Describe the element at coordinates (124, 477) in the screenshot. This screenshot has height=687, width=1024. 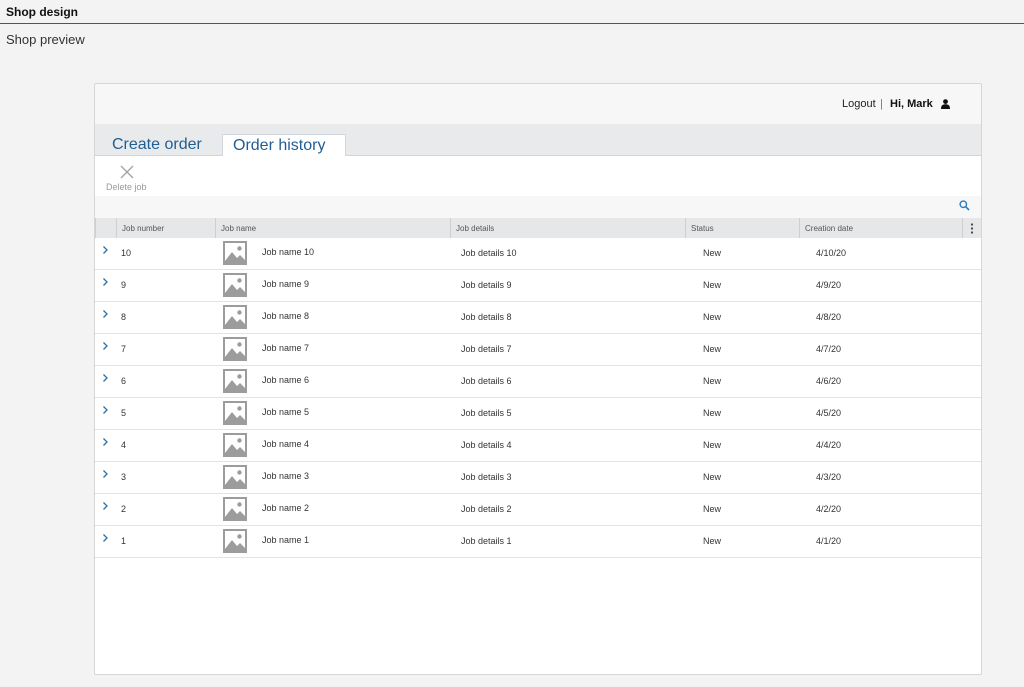
I see `job-number-cell: 3` at that location.